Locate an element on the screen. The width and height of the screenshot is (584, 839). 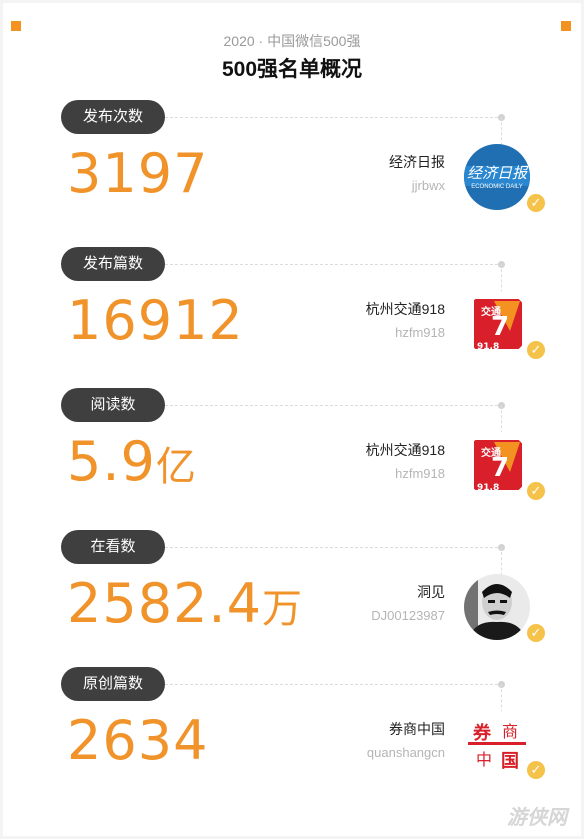
page-subtitle: 2020 · 中国微信500强 is located at coordinates (292, 41).